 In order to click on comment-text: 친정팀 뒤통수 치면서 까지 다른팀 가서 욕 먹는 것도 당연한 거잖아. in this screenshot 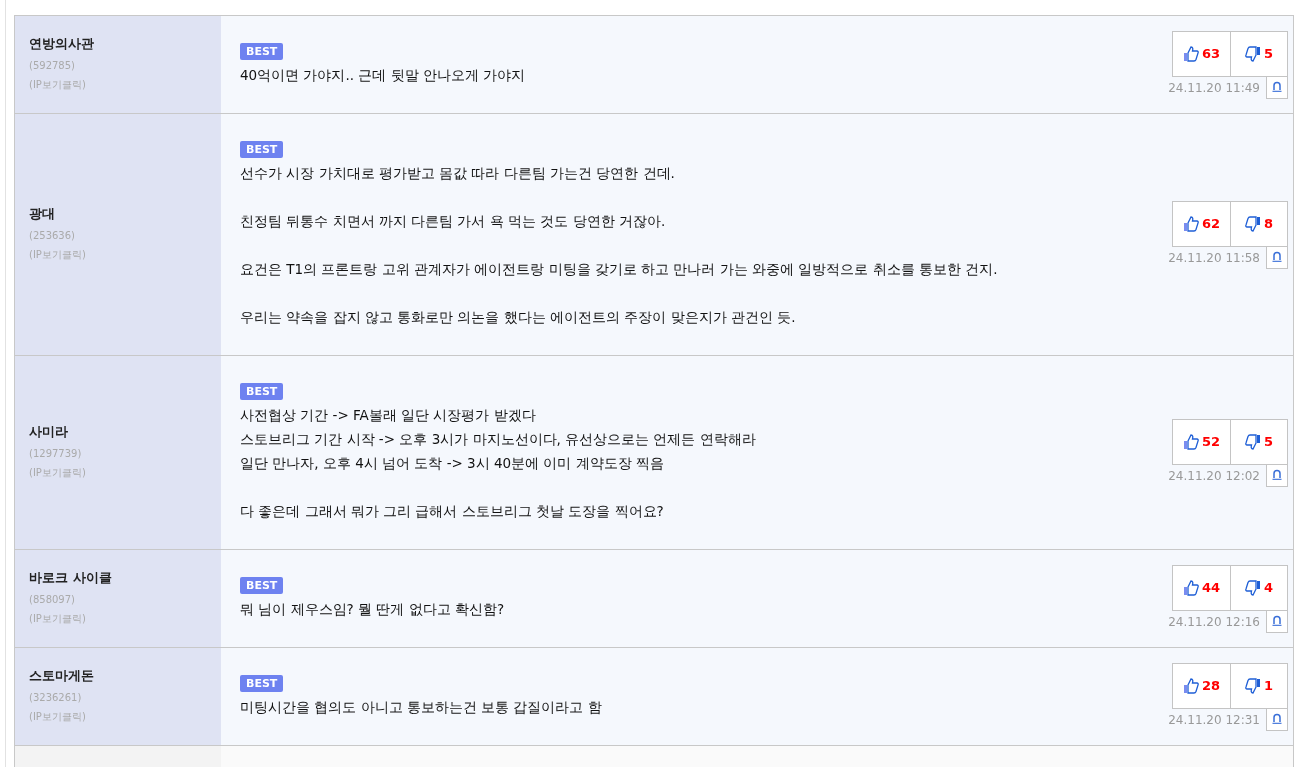, I will do `click(453, 221)`.